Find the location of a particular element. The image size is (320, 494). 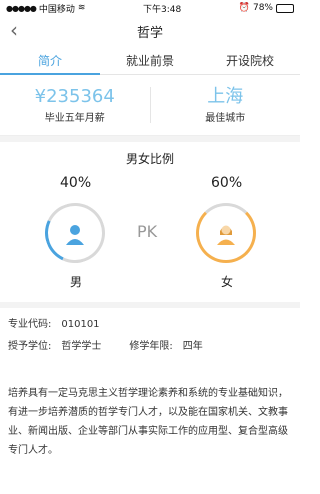

status-bar: ●●●●● 中国移动 ≋ 下午3:48 ⏰ 78% is located at coordinates (150, 8).